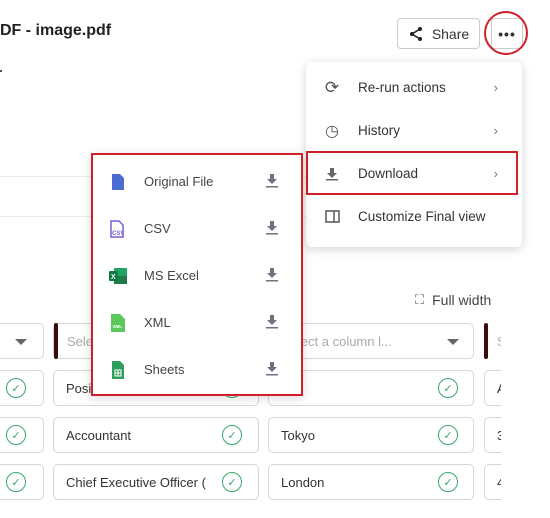  Describe the element at coordinates (506, 33) in the screenshot. I see `highlight-circle` at that location.